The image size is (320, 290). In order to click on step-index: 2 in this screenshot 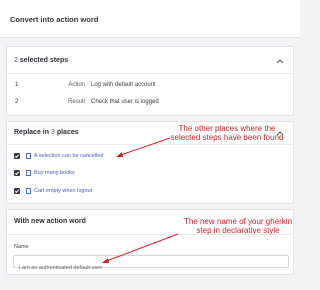, I will do `click(17, 102)`.